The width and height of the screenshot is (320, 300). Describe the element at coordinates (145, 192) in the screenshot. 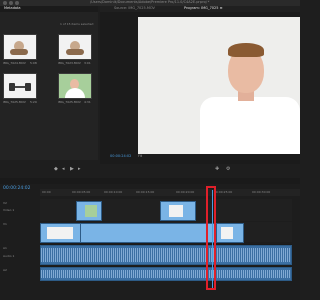

I see `ruler-tick: 00:00:15:00` at that location.